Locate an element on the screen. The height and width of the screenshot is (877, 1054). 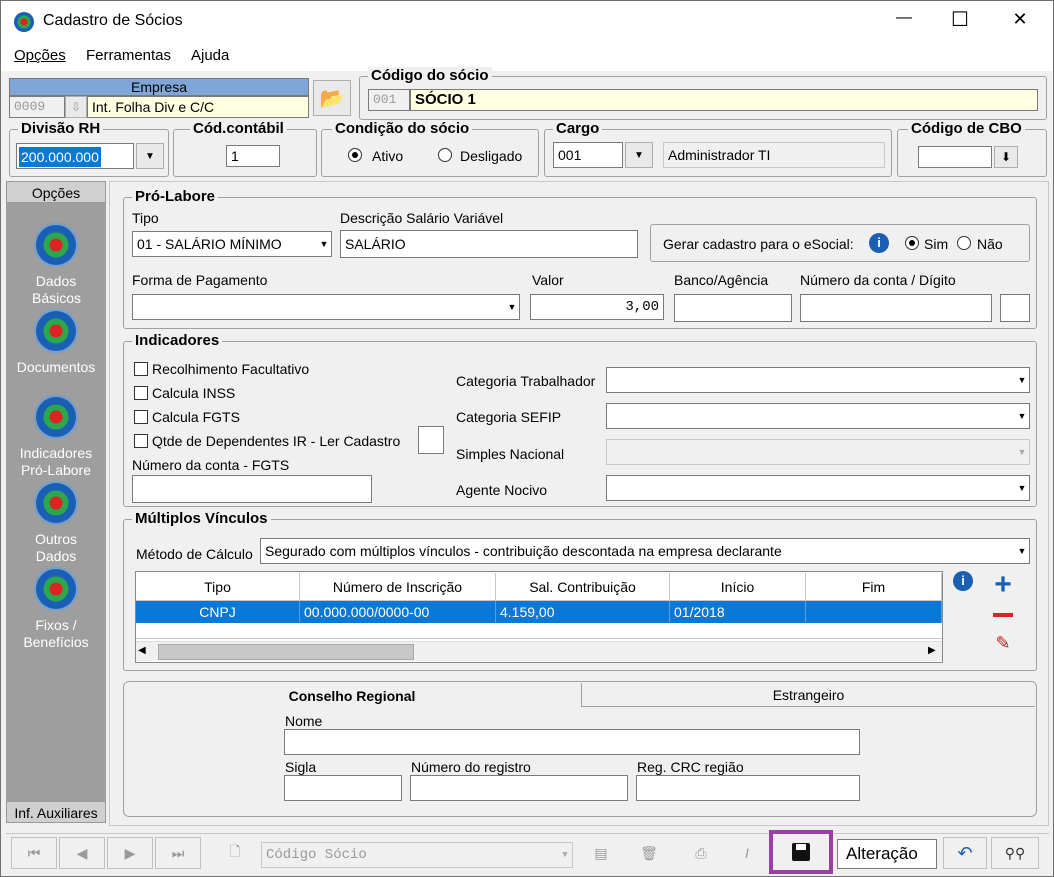
outros-dados-icon is located at coordinates (56, 503).